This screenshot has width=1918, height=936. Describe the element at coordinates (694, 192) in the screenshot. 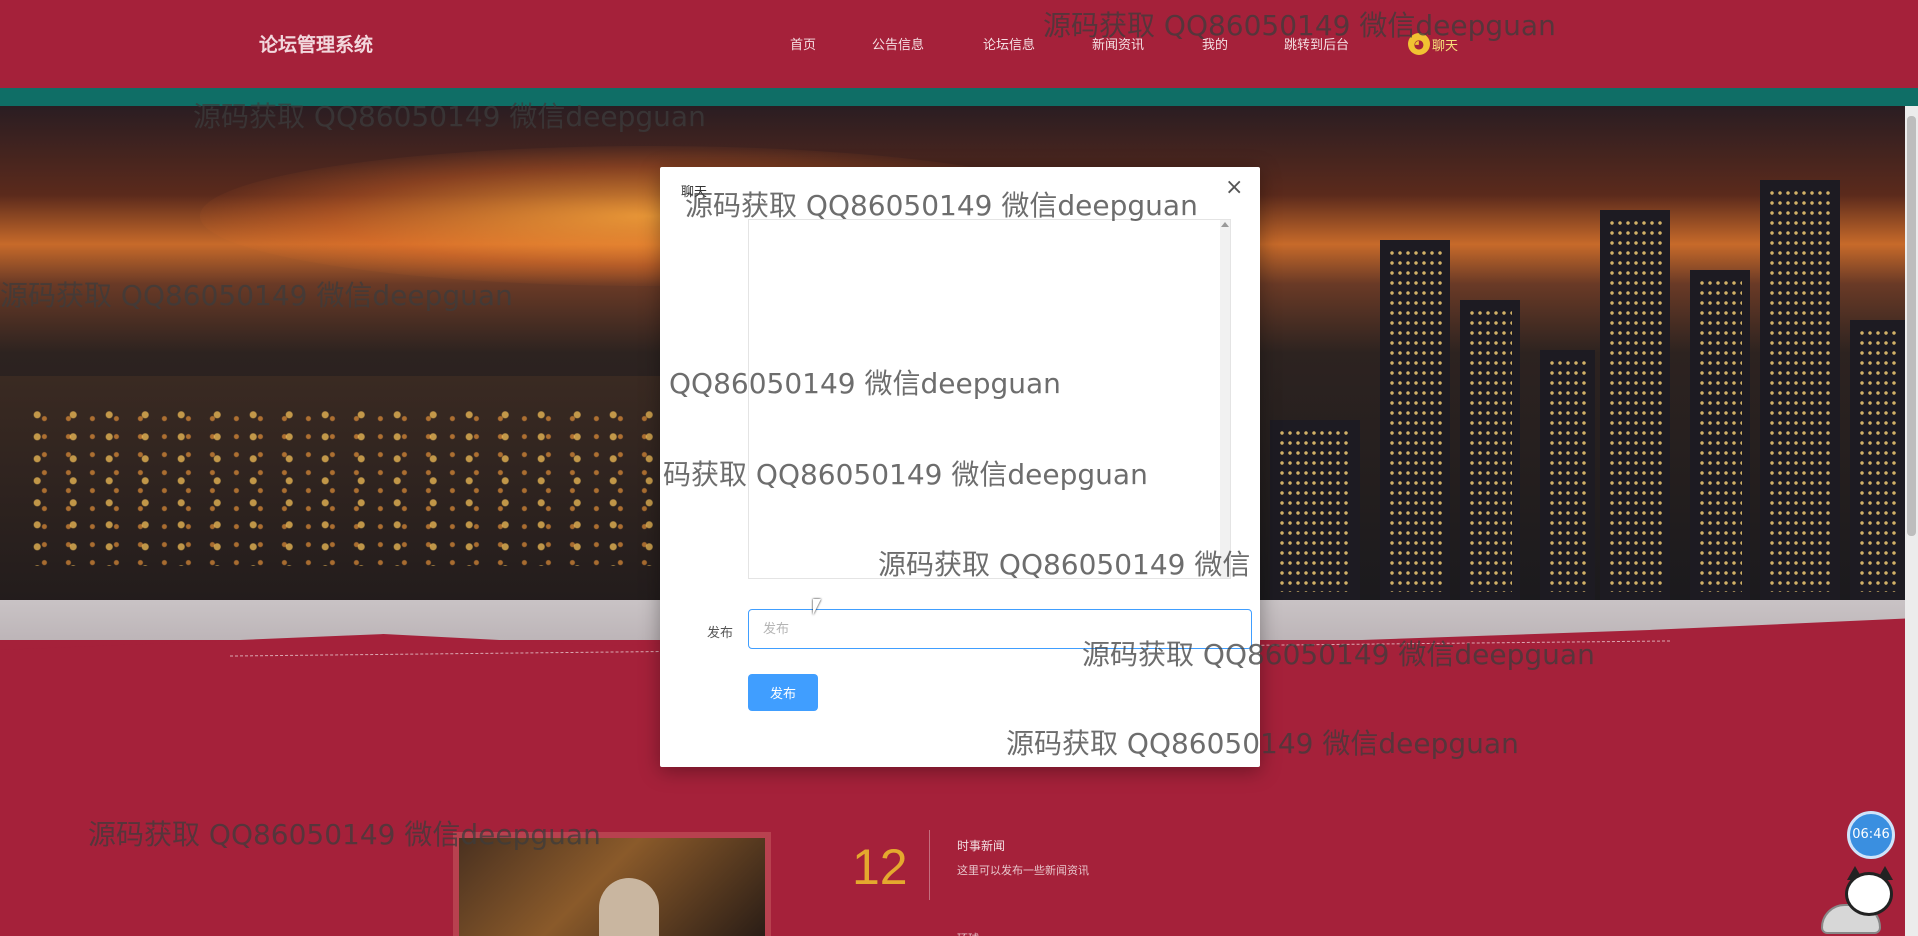

I see `dialog-title: 聊天` at that location.